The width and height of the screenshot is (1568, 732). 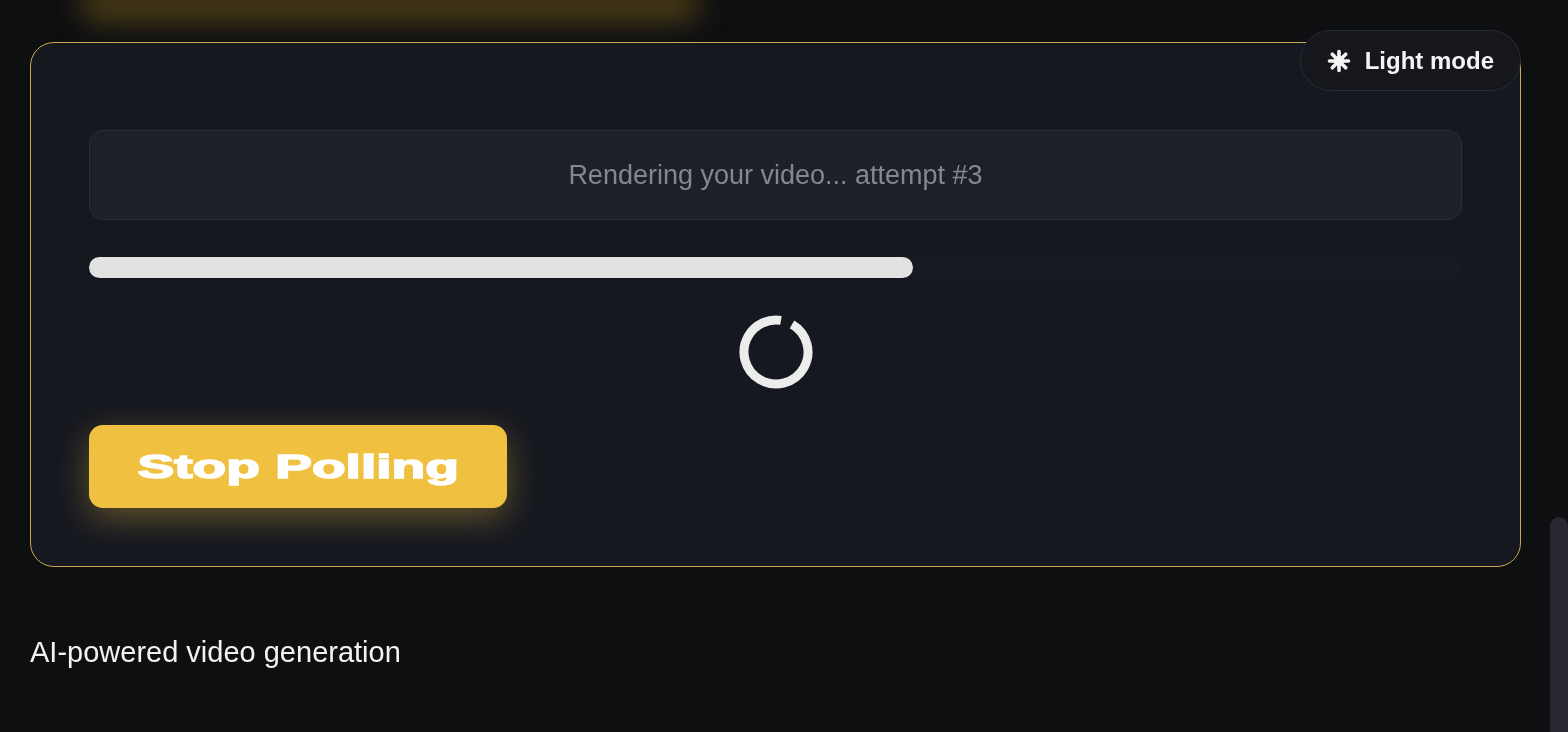 What do you see at coordinates (1338, 60) in the screenshot?
I see `asterisk-icon` at bounding box center [1338, 60].